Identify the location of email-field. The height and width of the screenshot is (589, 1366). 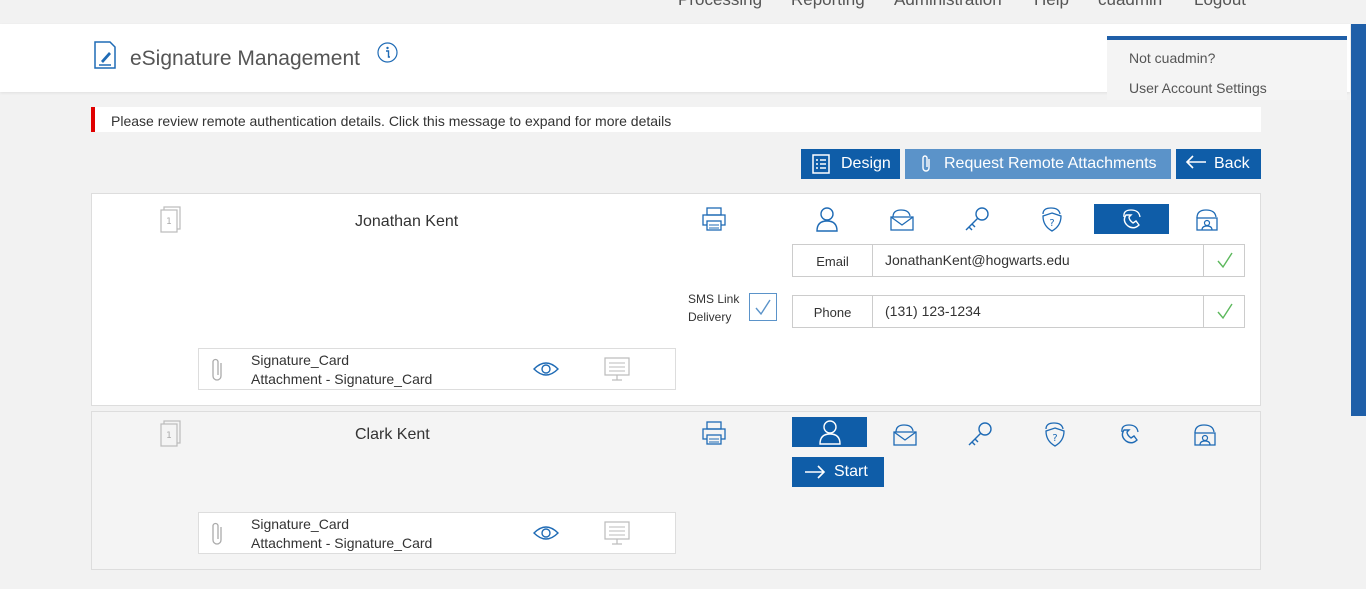
(1040, 260).